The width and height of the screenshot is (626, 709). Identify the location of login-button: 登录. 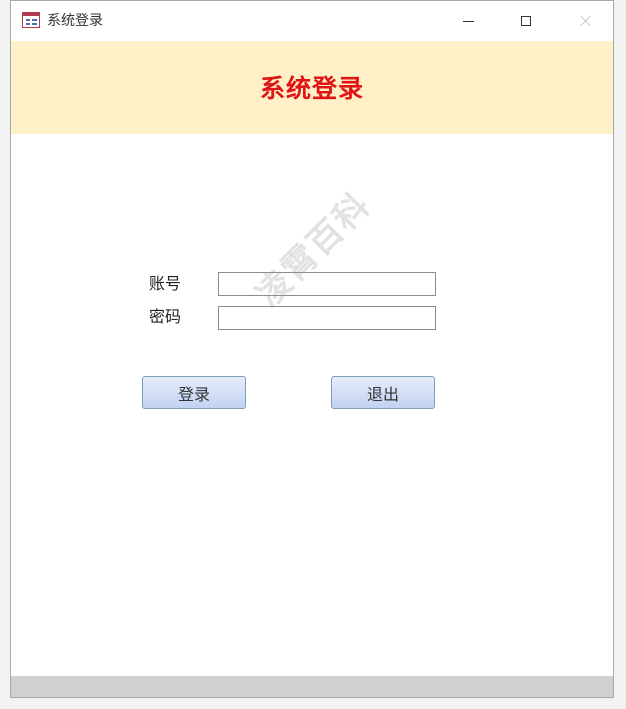
(194, 392).